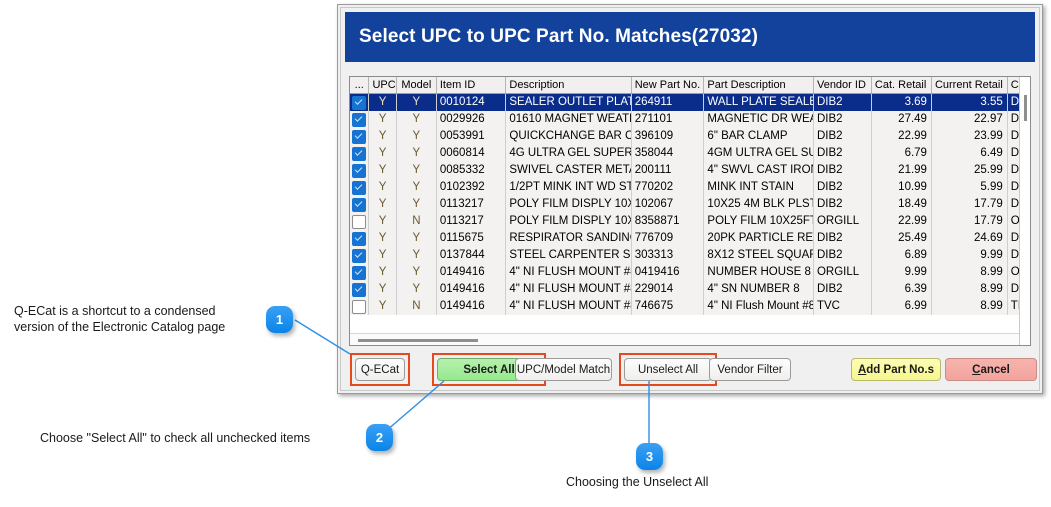 The width and height of the screenshot is (1051, 507). What do you see at coordinates (901, 306) in the screenshot?
I see `cell-cat_retail: 6.99` at bounding box center [901, 306].